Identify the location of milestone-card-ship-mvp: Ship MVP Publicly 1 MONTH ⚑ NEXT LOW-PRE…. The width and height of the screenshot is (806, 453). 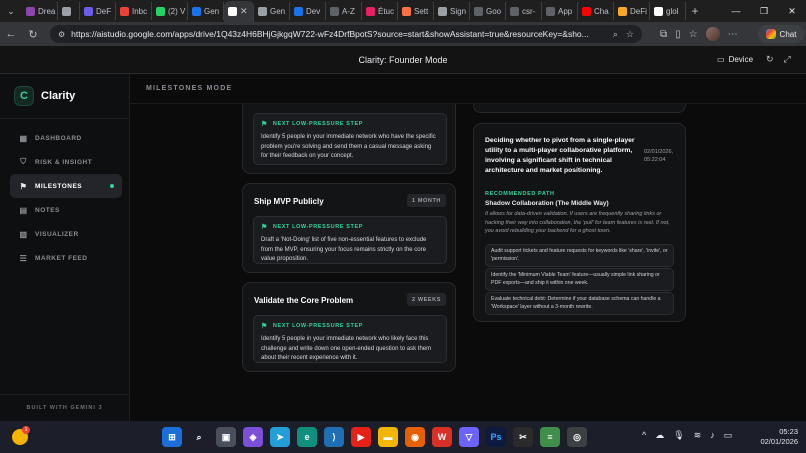
(349, 228).